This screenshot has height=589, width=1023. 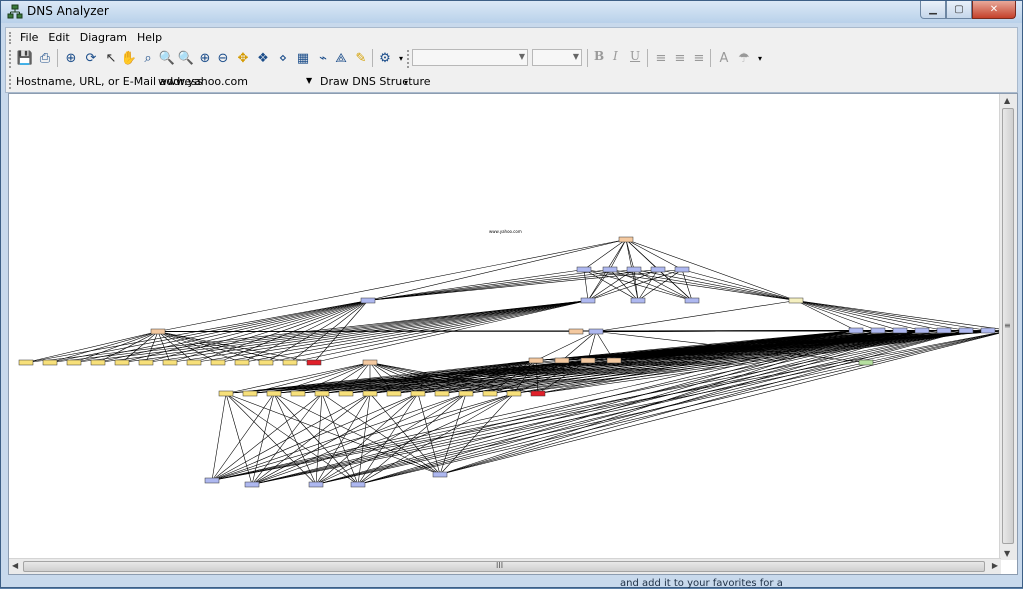 I want to click on tree-layout-icon: ⟁, so click(x=341, y=58).